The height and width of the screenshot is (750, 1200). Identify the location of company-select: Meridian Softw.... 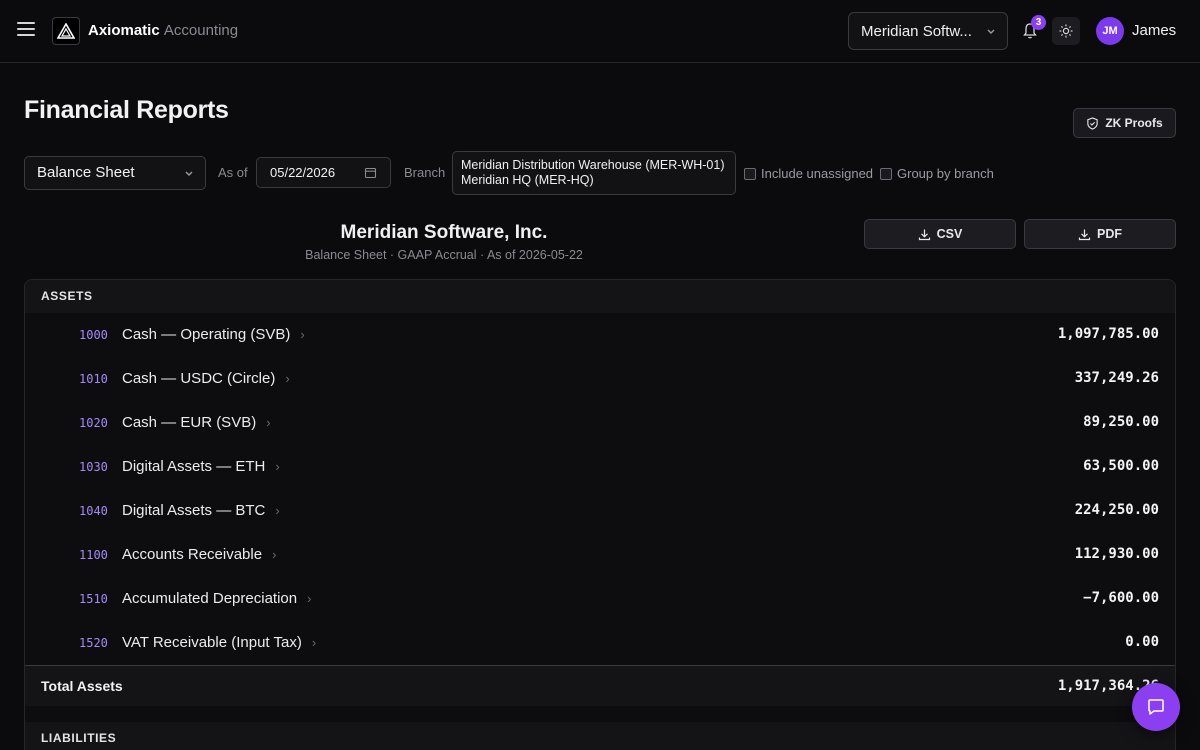
(928, 31).